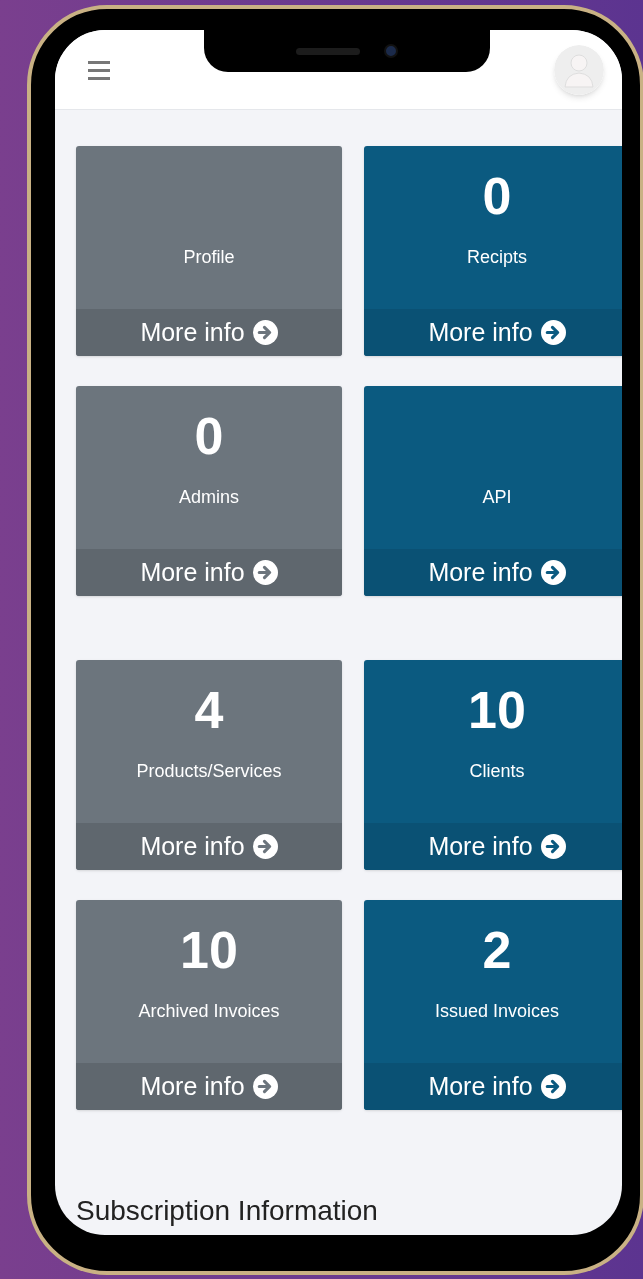 The image size is (643, 1279). Describe the element at coordinates (497, 497) in the screenshot. I see `card-label: API` at that location.